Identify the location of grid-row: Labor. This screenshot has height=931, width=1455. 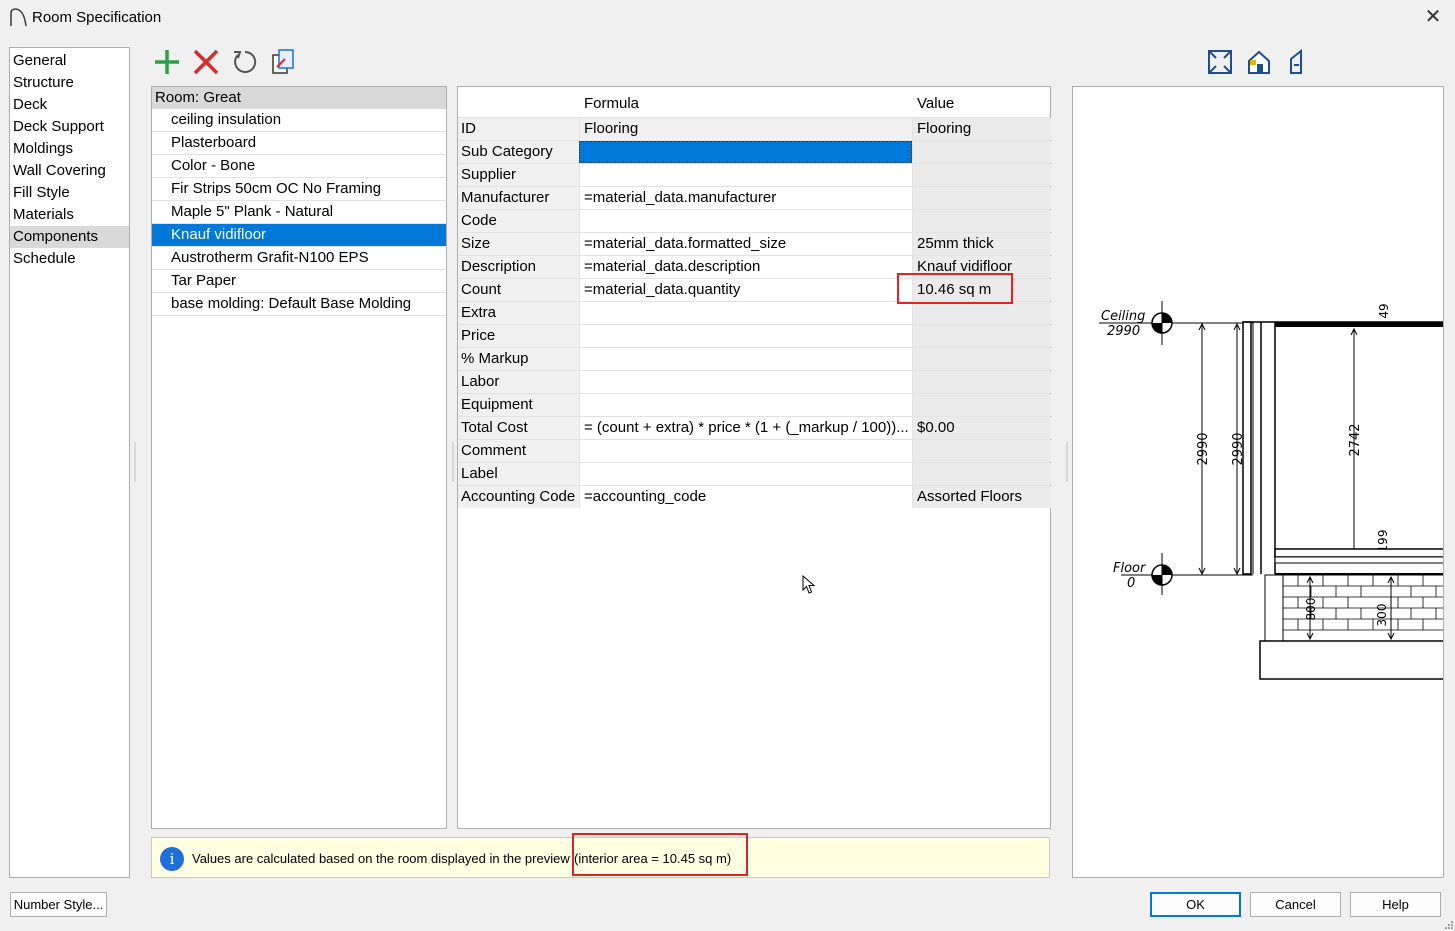
(754, 381).